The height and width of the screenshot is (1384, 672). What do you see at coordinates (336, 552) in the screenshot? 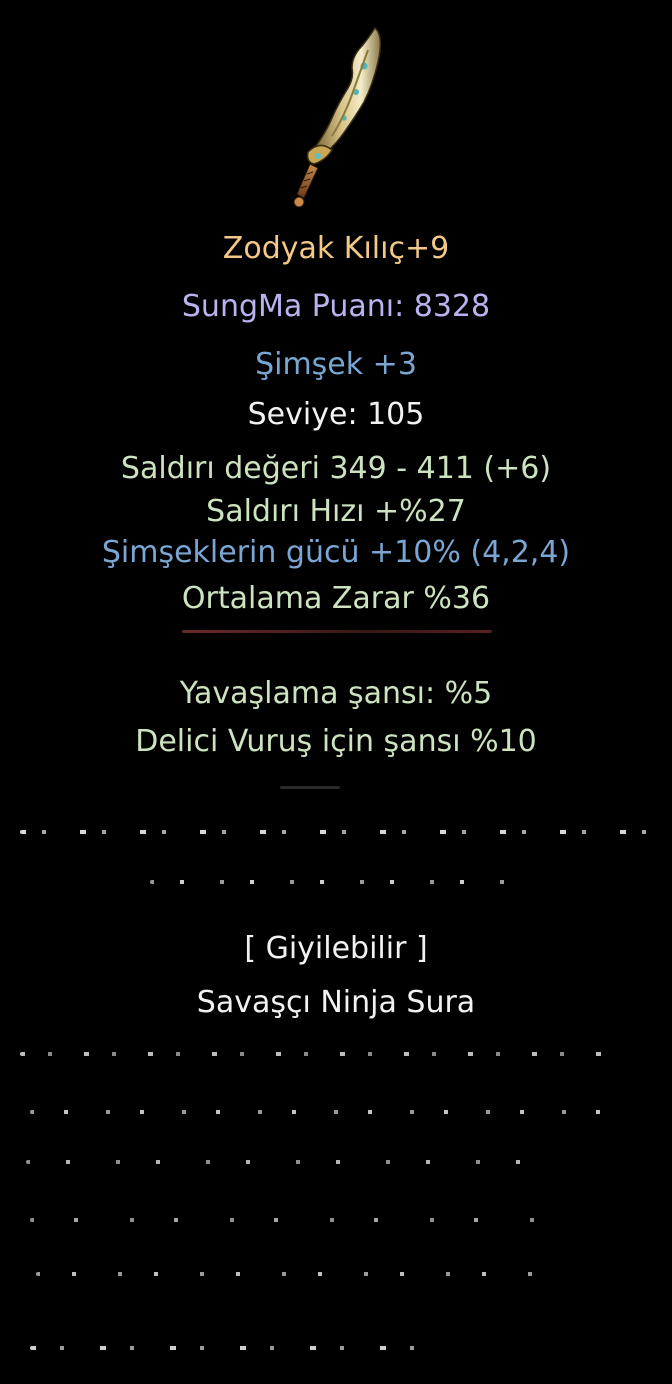
I see `lightning-power-stat: Şimşeklerin gücü +10% (4,2,4)` at bounding box center [336, 552].